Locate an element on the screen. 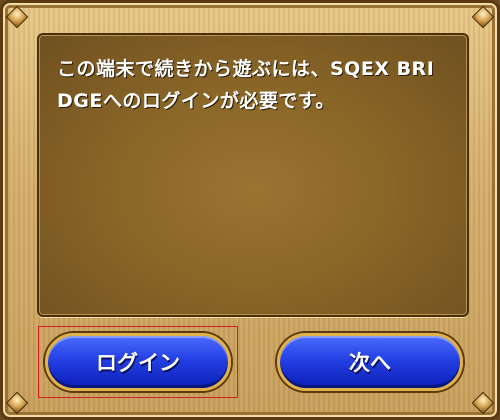 This screenshot has height=420, width=500. login-button: ログイン is located at coordinates (138, 362).